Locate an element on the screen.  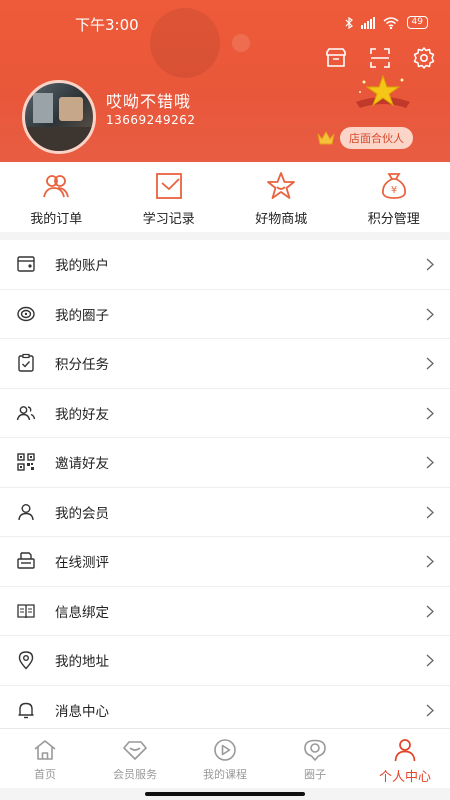
tab-personal-center: 个人中心 is located at coordinates (405, 758).